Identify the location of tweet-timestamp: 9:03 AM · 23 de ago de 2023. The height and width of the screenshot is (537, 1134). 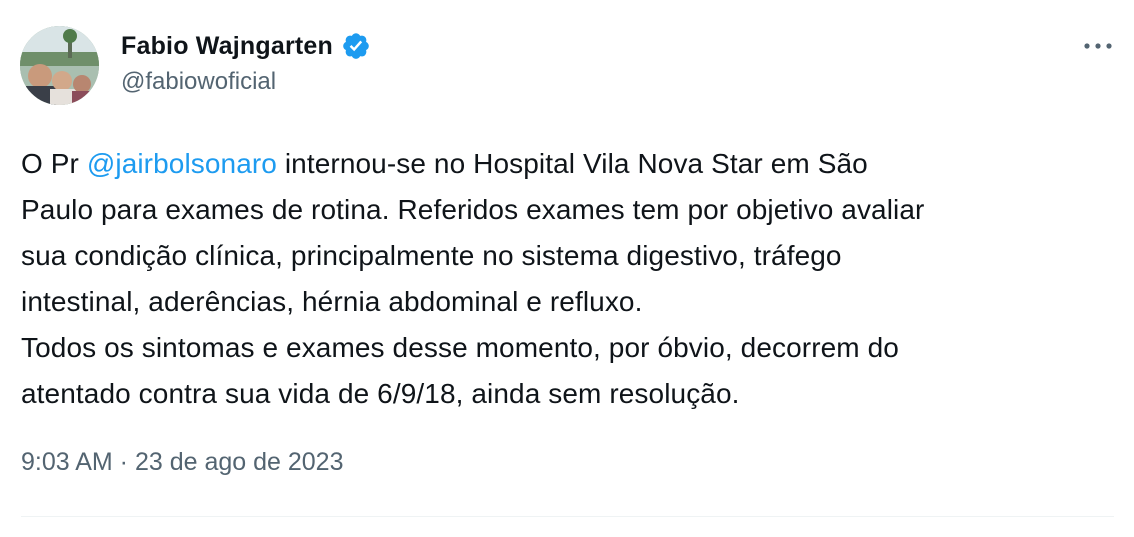
(182, 462).